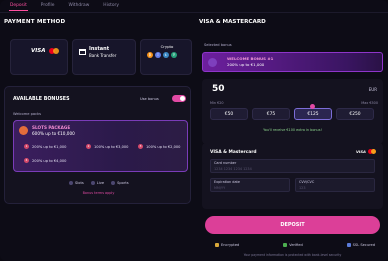 This screenshot has width=388, height=261. I want to click on cvv-field: CVV/CVC 123, so click(335, 185).